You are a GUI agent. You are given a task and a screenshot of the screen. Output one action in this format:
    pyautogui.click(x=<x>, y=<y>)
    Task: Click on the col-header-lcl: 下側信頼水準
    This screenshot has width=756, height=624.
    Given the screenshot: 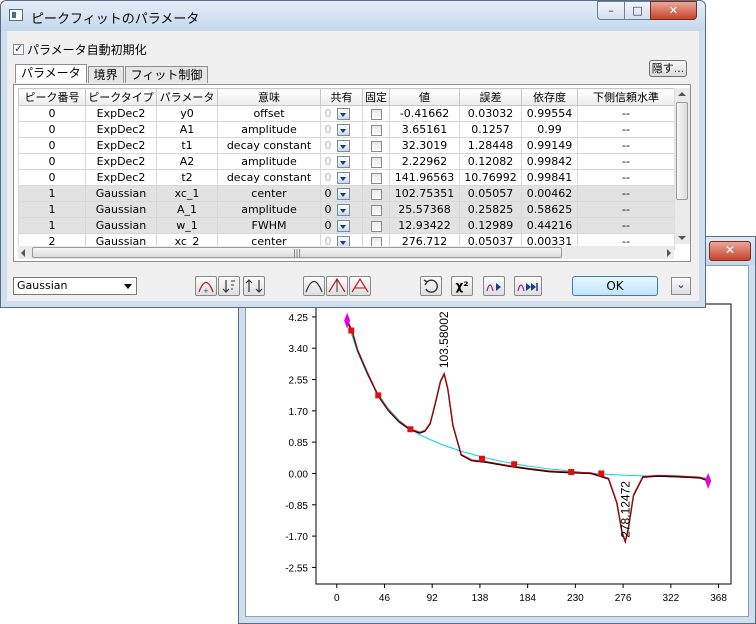 What is the action you would take?
    pyautogui.click(x=626, y=97)
    